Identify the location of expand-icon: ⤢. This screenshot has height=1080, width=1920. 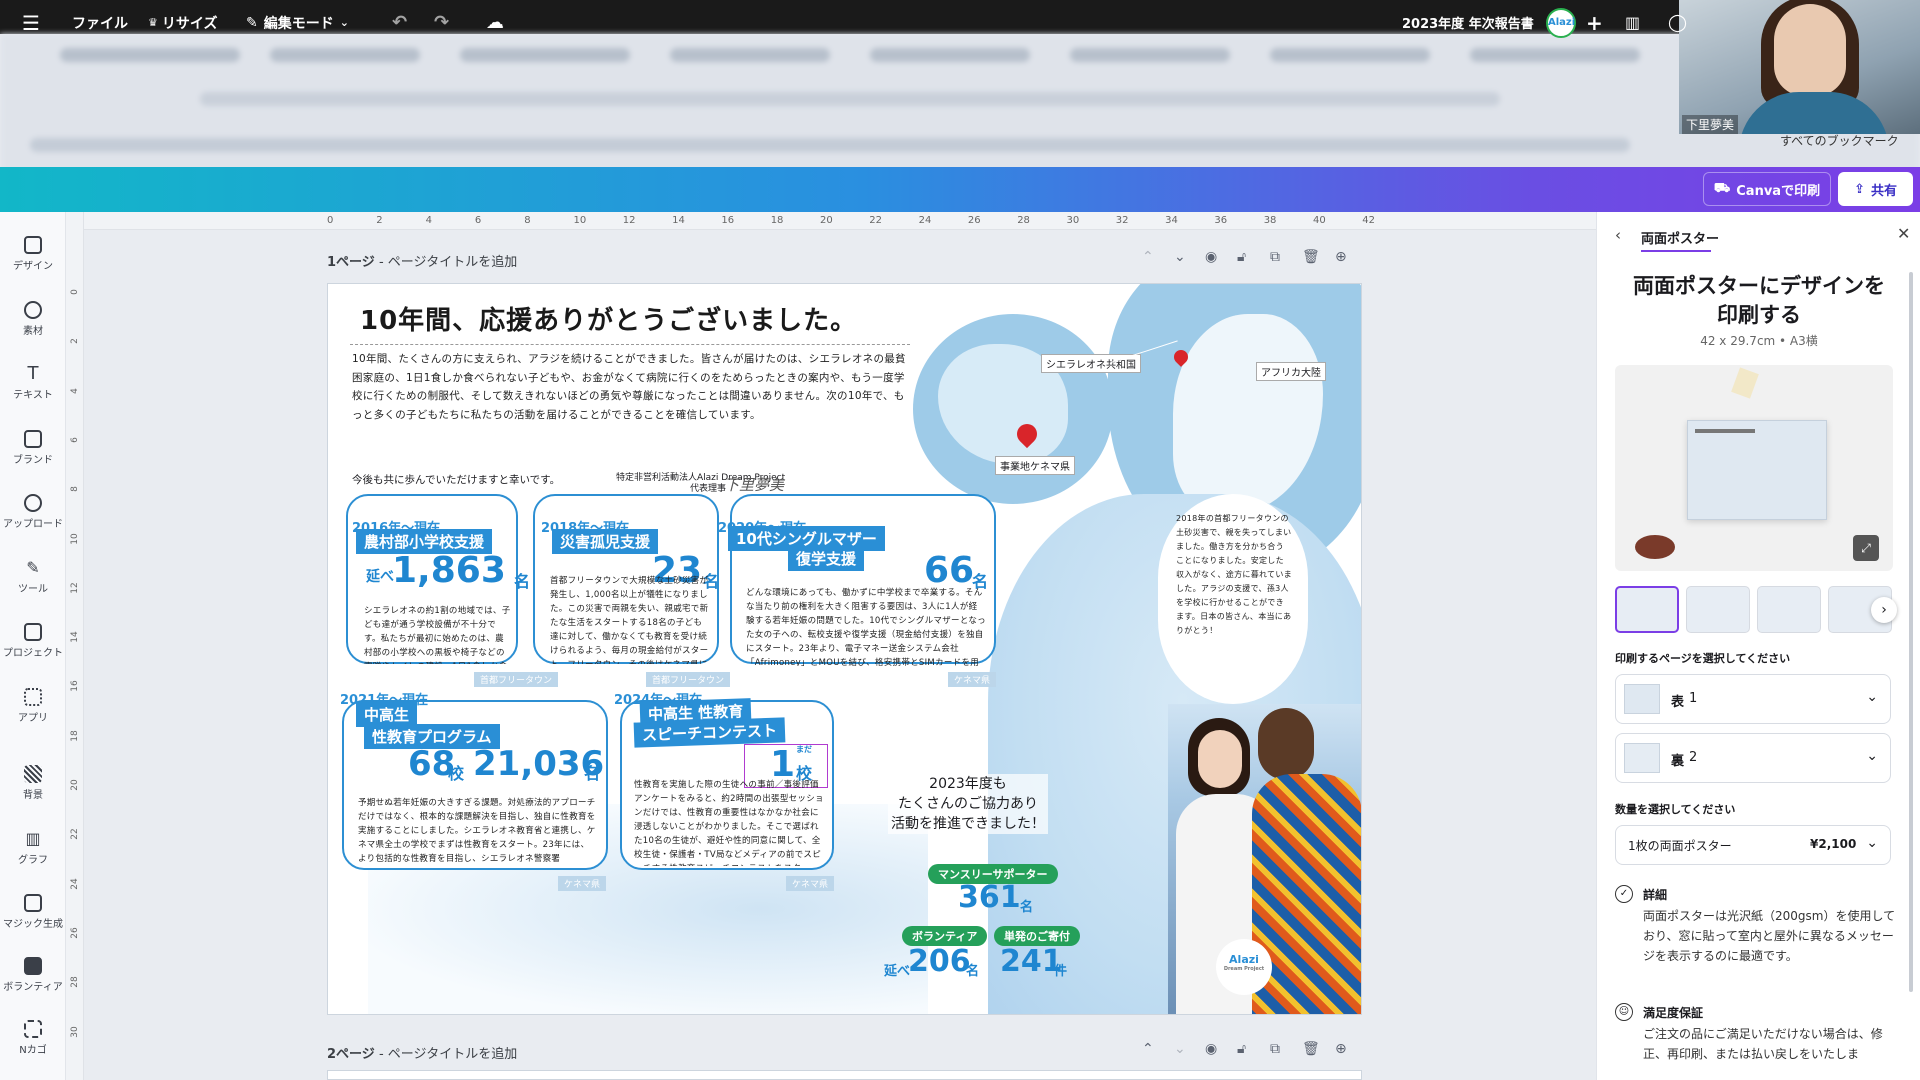
(1866, 548).